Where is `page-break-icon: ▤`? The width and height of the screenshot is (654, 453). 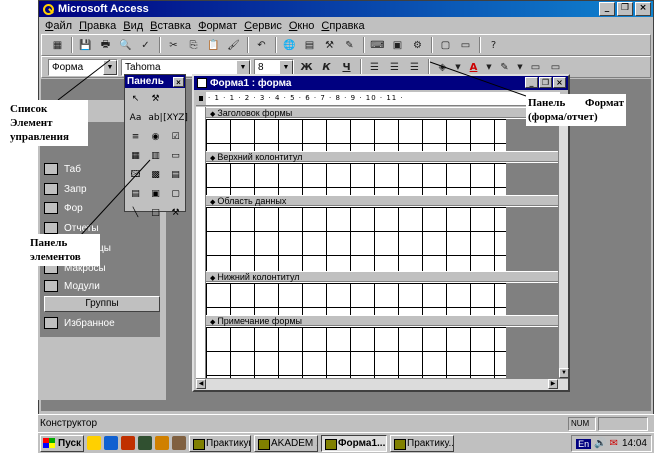
page-break-icon: ▤ is located at coordinates (135, 194).